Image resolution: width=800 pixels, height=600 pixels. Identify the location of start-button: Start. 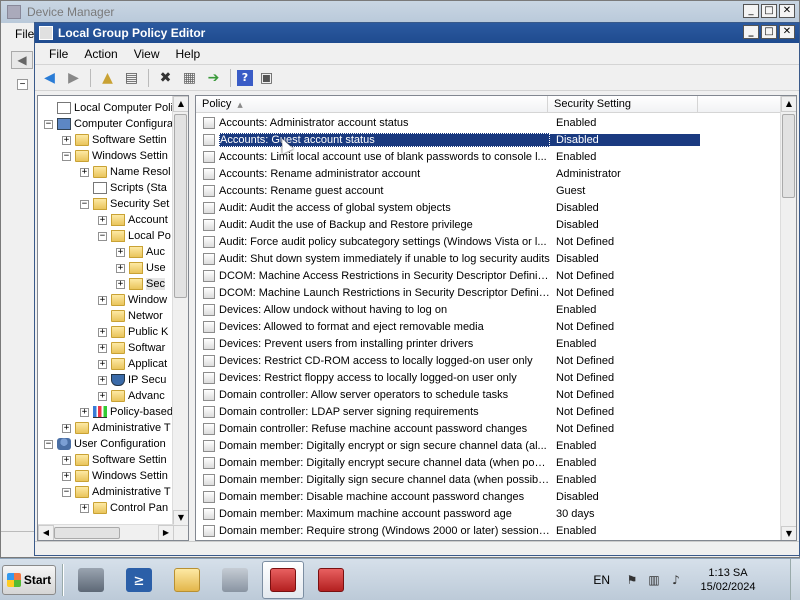
(29, 579).